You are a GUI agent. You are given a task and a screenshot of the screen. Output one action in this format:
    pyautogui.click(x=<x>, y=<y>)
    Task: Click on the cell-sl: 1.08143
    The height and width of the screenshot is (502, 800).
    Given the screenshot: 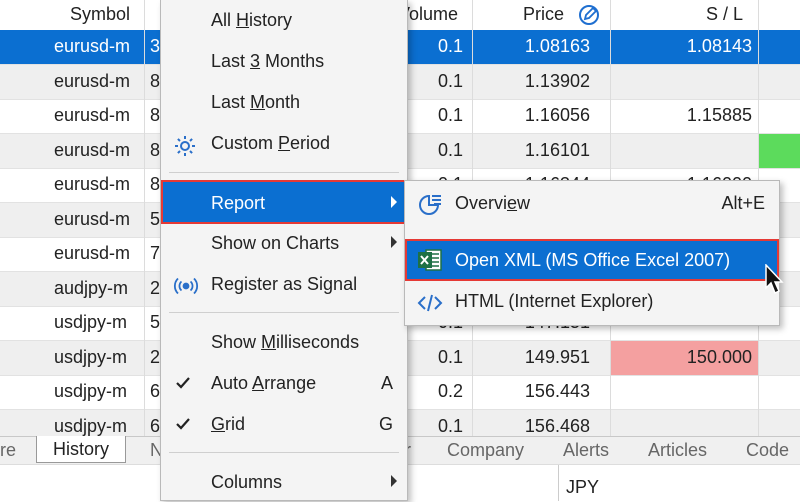 What is the action you would take?
    pyautogui.click(x=719, y=46)
    